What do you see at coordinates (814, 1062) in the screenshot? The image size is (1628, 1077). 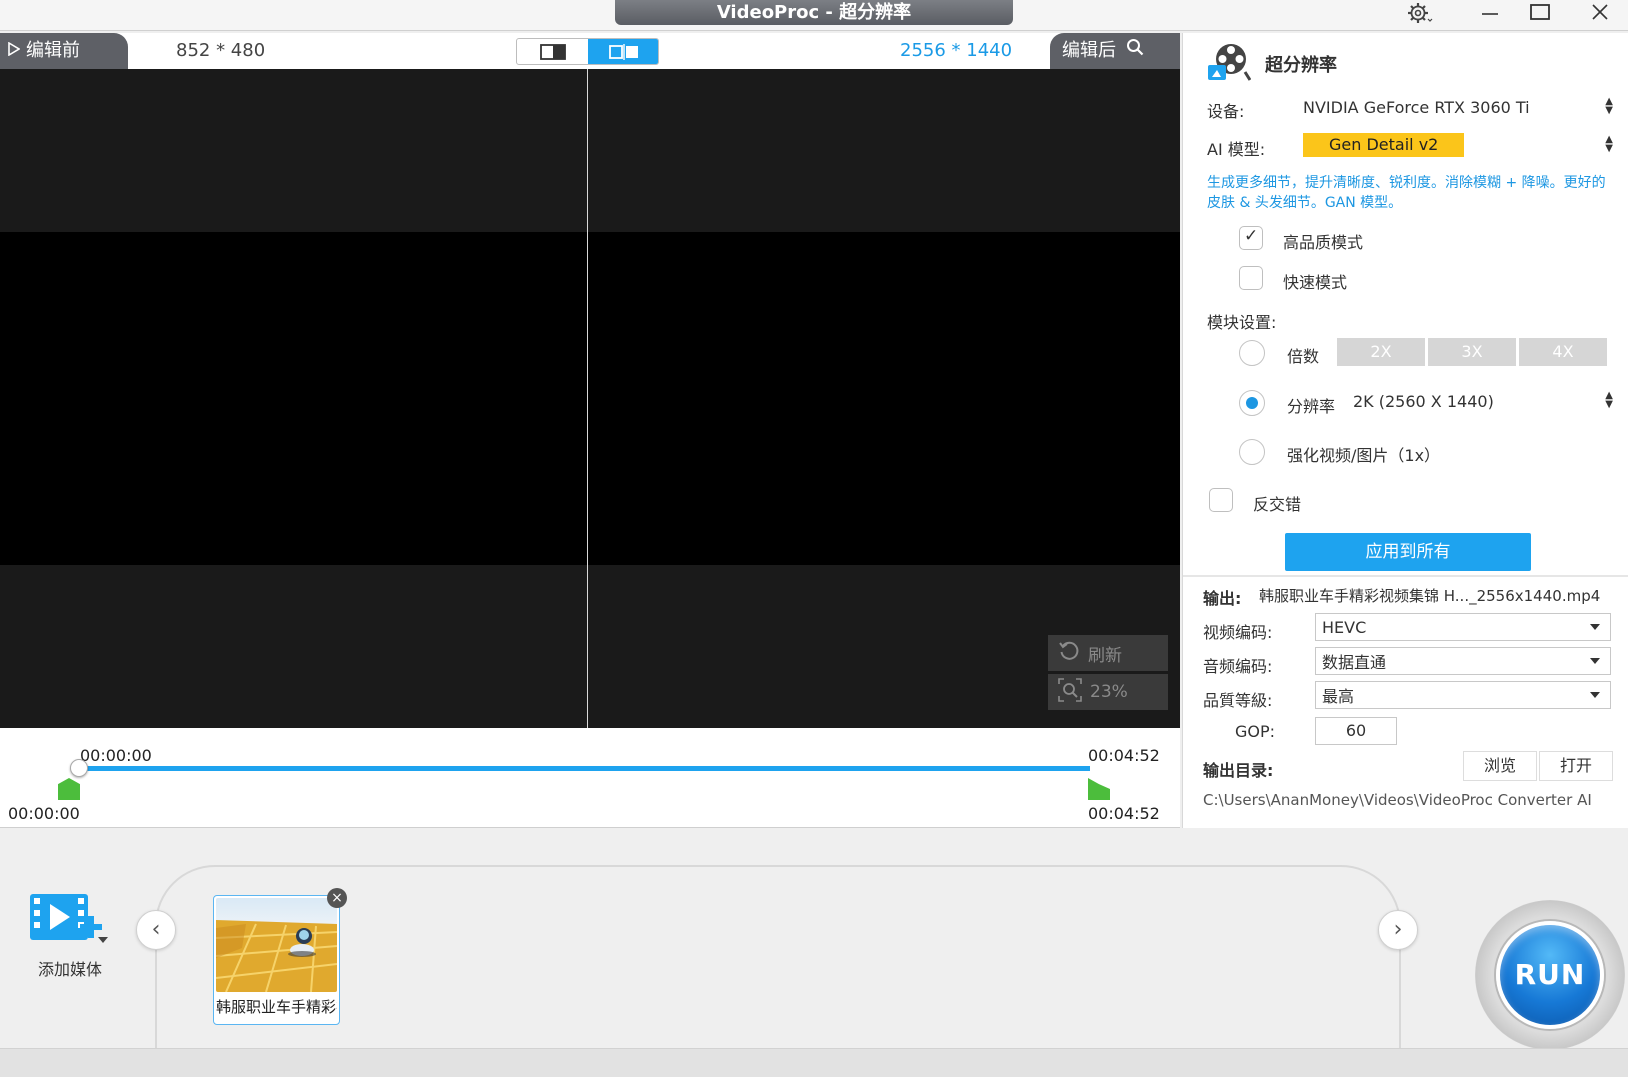 I see `status-strip` at bounding box center [814, 1062].